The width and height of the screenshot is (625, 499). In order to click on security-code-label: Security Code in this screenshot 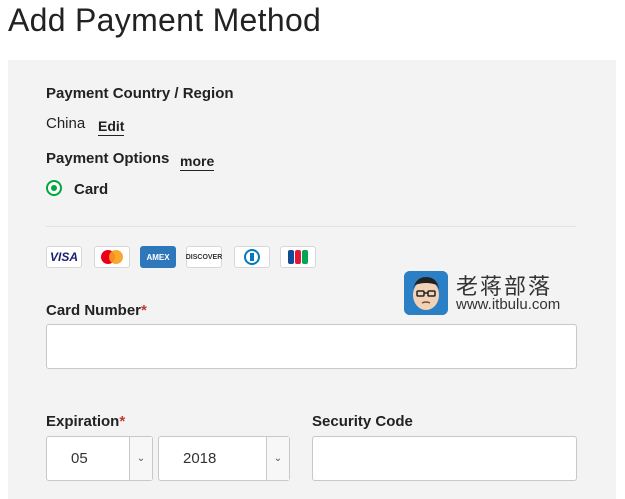, I will do `click(362, 421)`.